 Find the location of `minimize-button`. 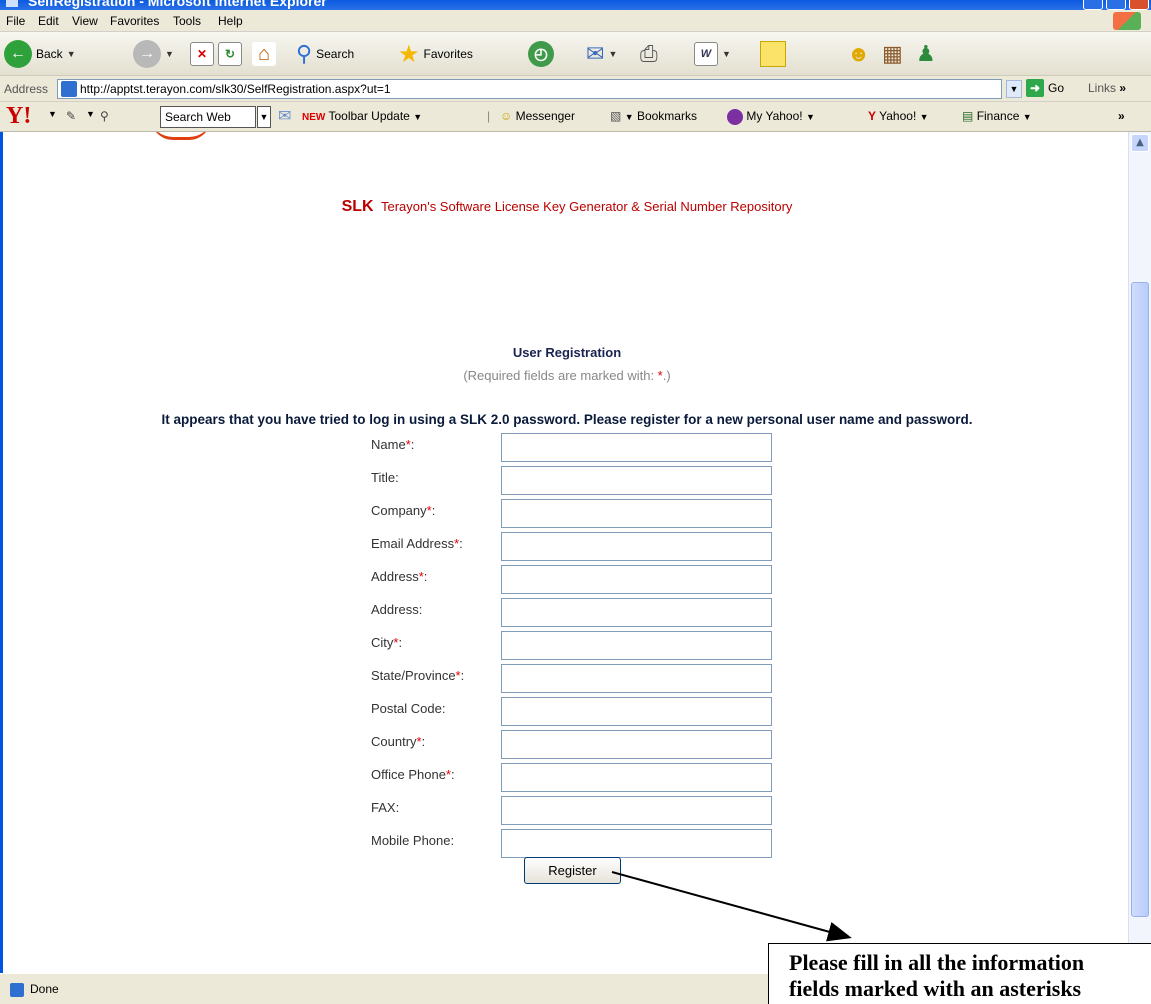

minimize-button is located at coordinates (1093, 5).